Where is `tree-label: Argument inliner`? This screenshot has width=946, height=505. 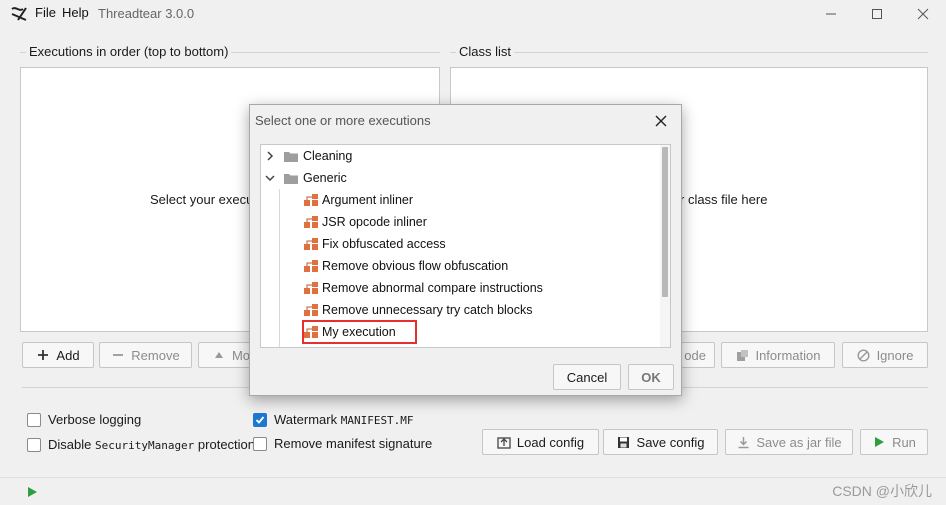
tree-label: Argument inliner is located at coordinates (368, 200).